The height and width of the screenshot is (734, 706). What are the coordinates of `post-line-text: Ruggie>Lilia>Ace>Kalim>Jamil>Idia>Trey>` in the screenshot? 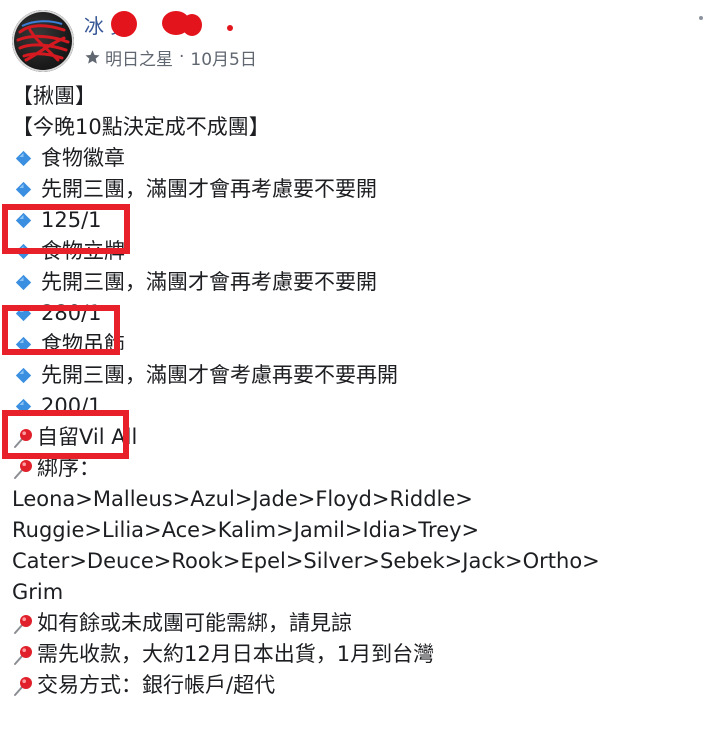 It's located at (246, 530).